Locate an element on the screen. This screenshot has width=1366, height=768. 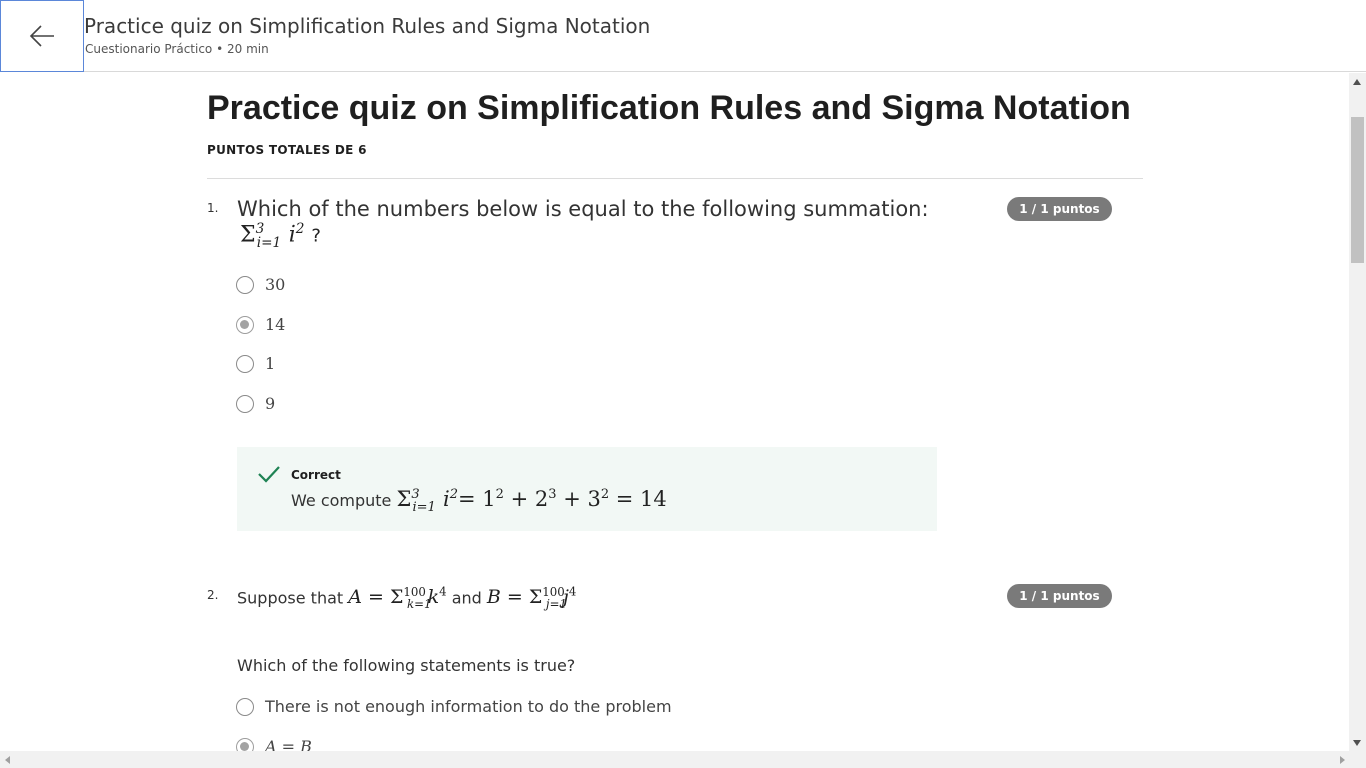
formula-term: = 1 is located at coordinates (477, 499).